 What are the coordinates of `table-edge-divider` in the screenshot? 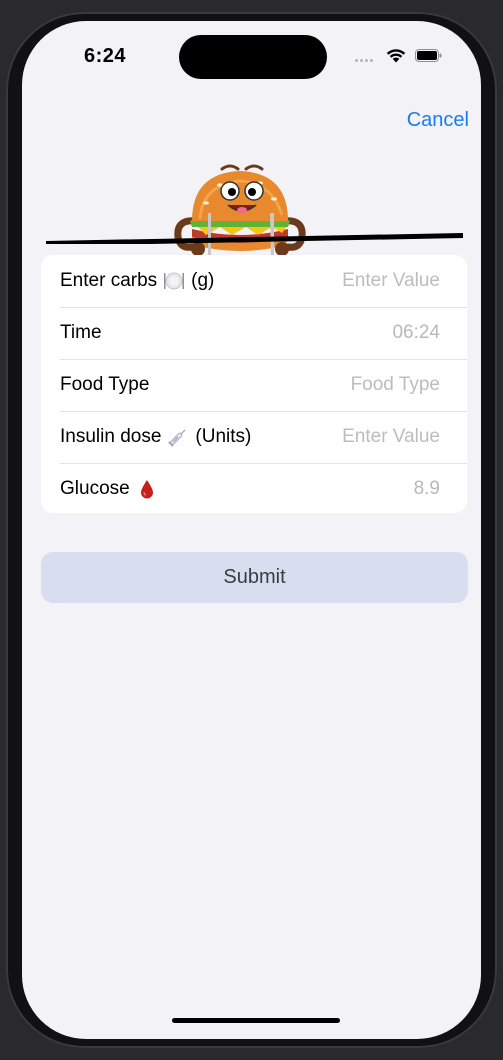 It's located at (254, 238).